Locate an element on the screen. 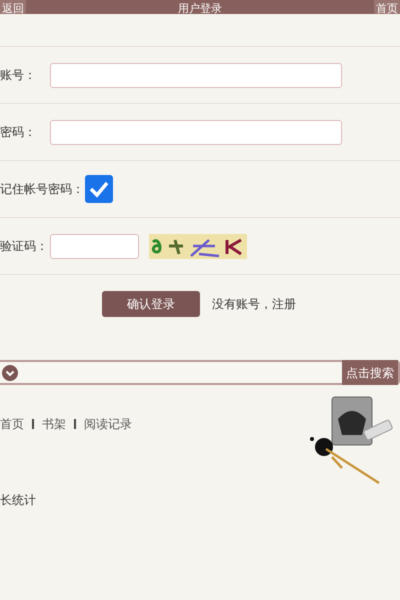  field-label: 密码： is located at coordinates (18, 132).